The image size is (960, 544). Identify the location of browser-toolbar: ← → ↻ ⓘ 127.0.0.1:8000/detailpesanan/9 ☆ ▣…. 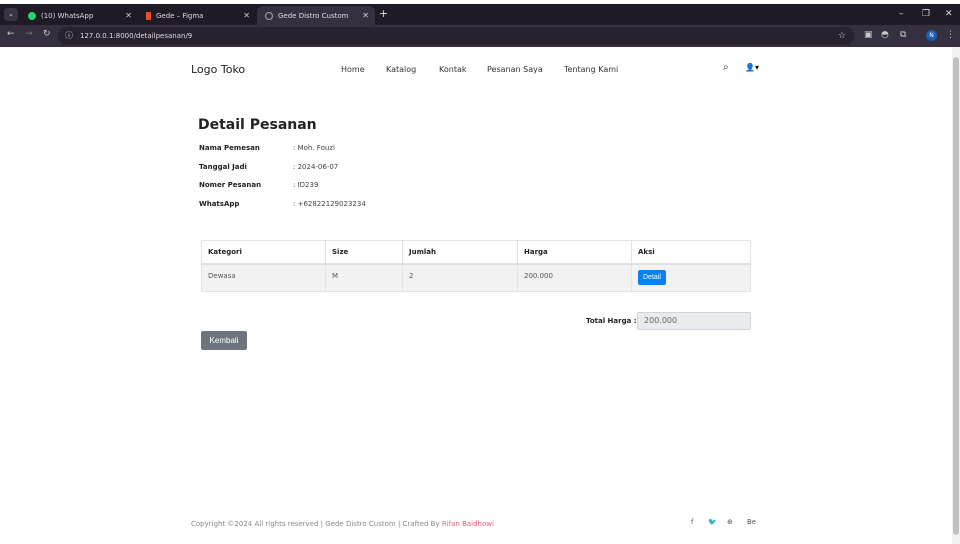
(480, 36).